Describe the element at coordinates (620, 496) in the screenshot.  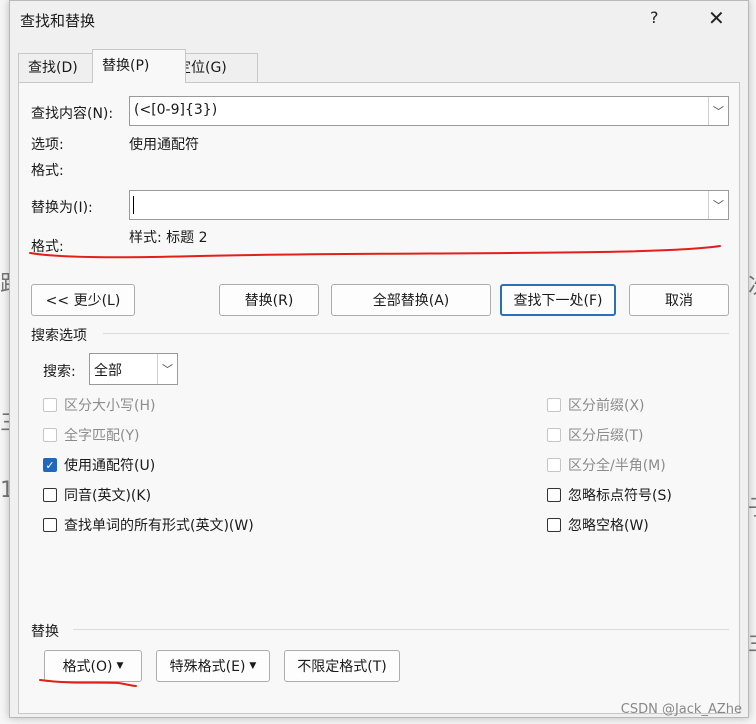
I see `checkbox-label: 忽略标点符号(S)` at that location.